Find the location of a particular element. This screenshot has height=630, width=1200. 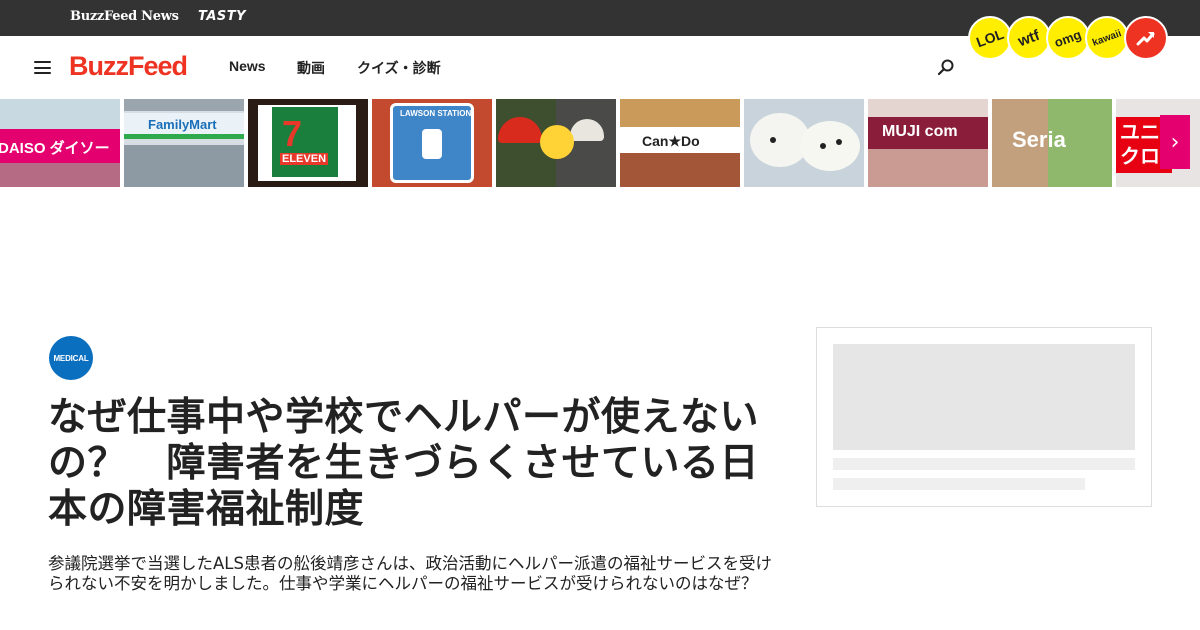

buzzfeed-logo: BuzzFeed is located at coordinates (128, 66).